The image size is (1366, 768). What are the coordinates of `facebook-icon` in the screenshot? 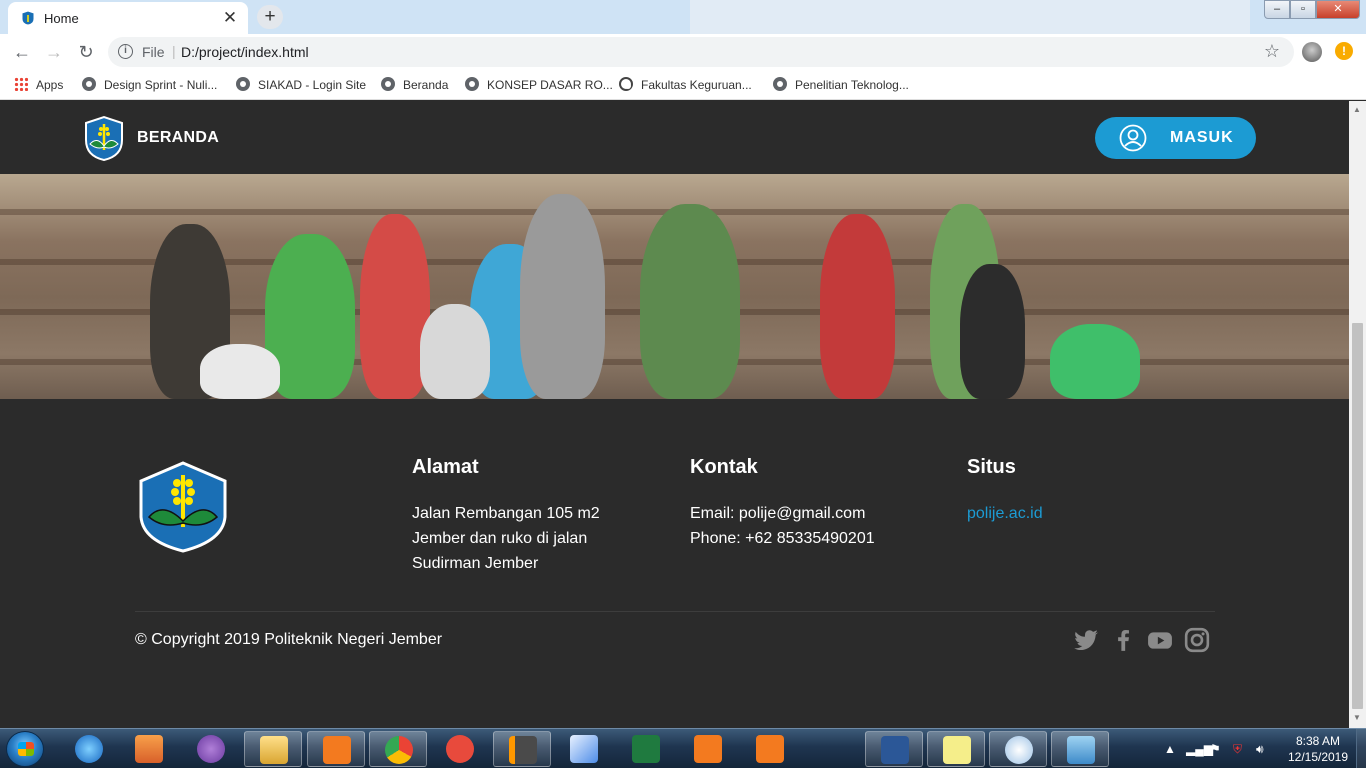 It's located at (1123, 640).